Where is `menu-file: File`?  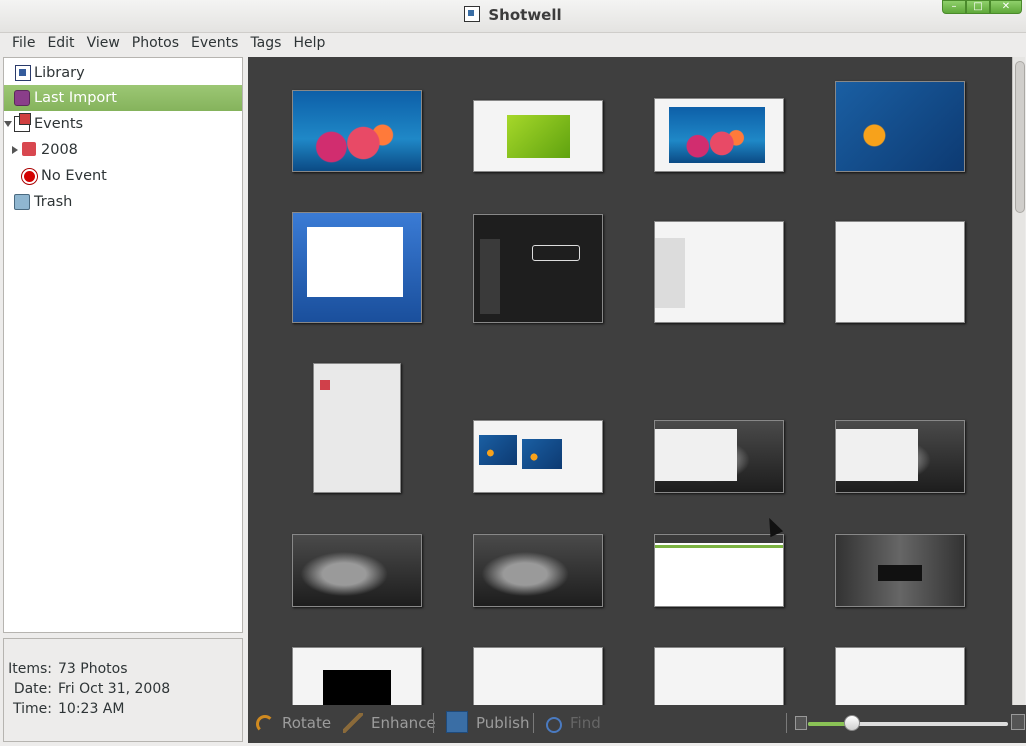 menu-file: File is located at coordinates (23, 44).